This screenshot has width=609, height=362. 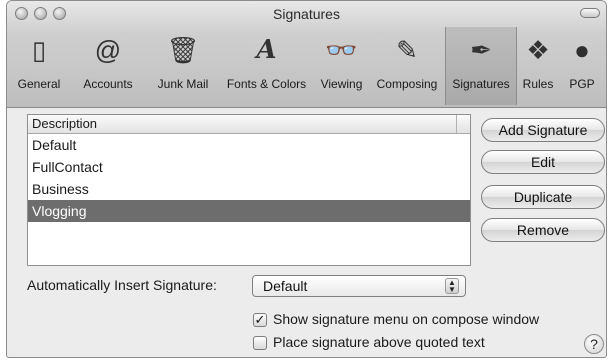 I want to click on help-button: ?, so click(x=594, y=344).